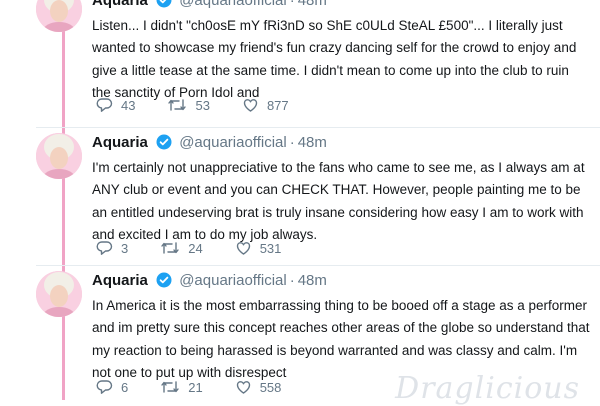  Describe the element at coordinates (270, 387) in the screenshot. I see `like-count: 558` at that location.